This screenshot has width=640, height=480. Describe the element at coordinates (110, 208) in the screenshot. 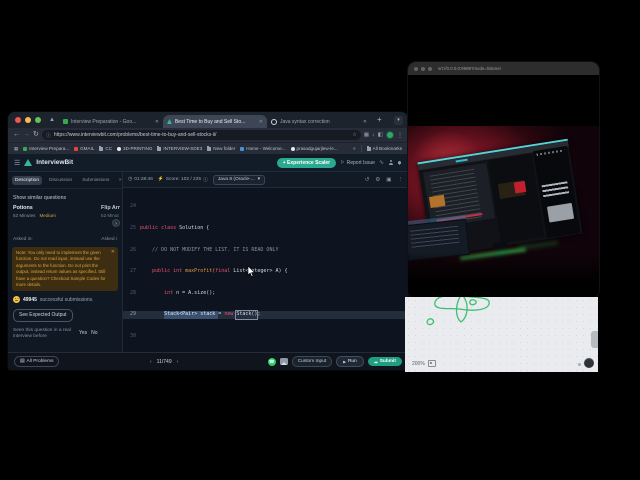

I see `question-title: Flip Arr` at that location.